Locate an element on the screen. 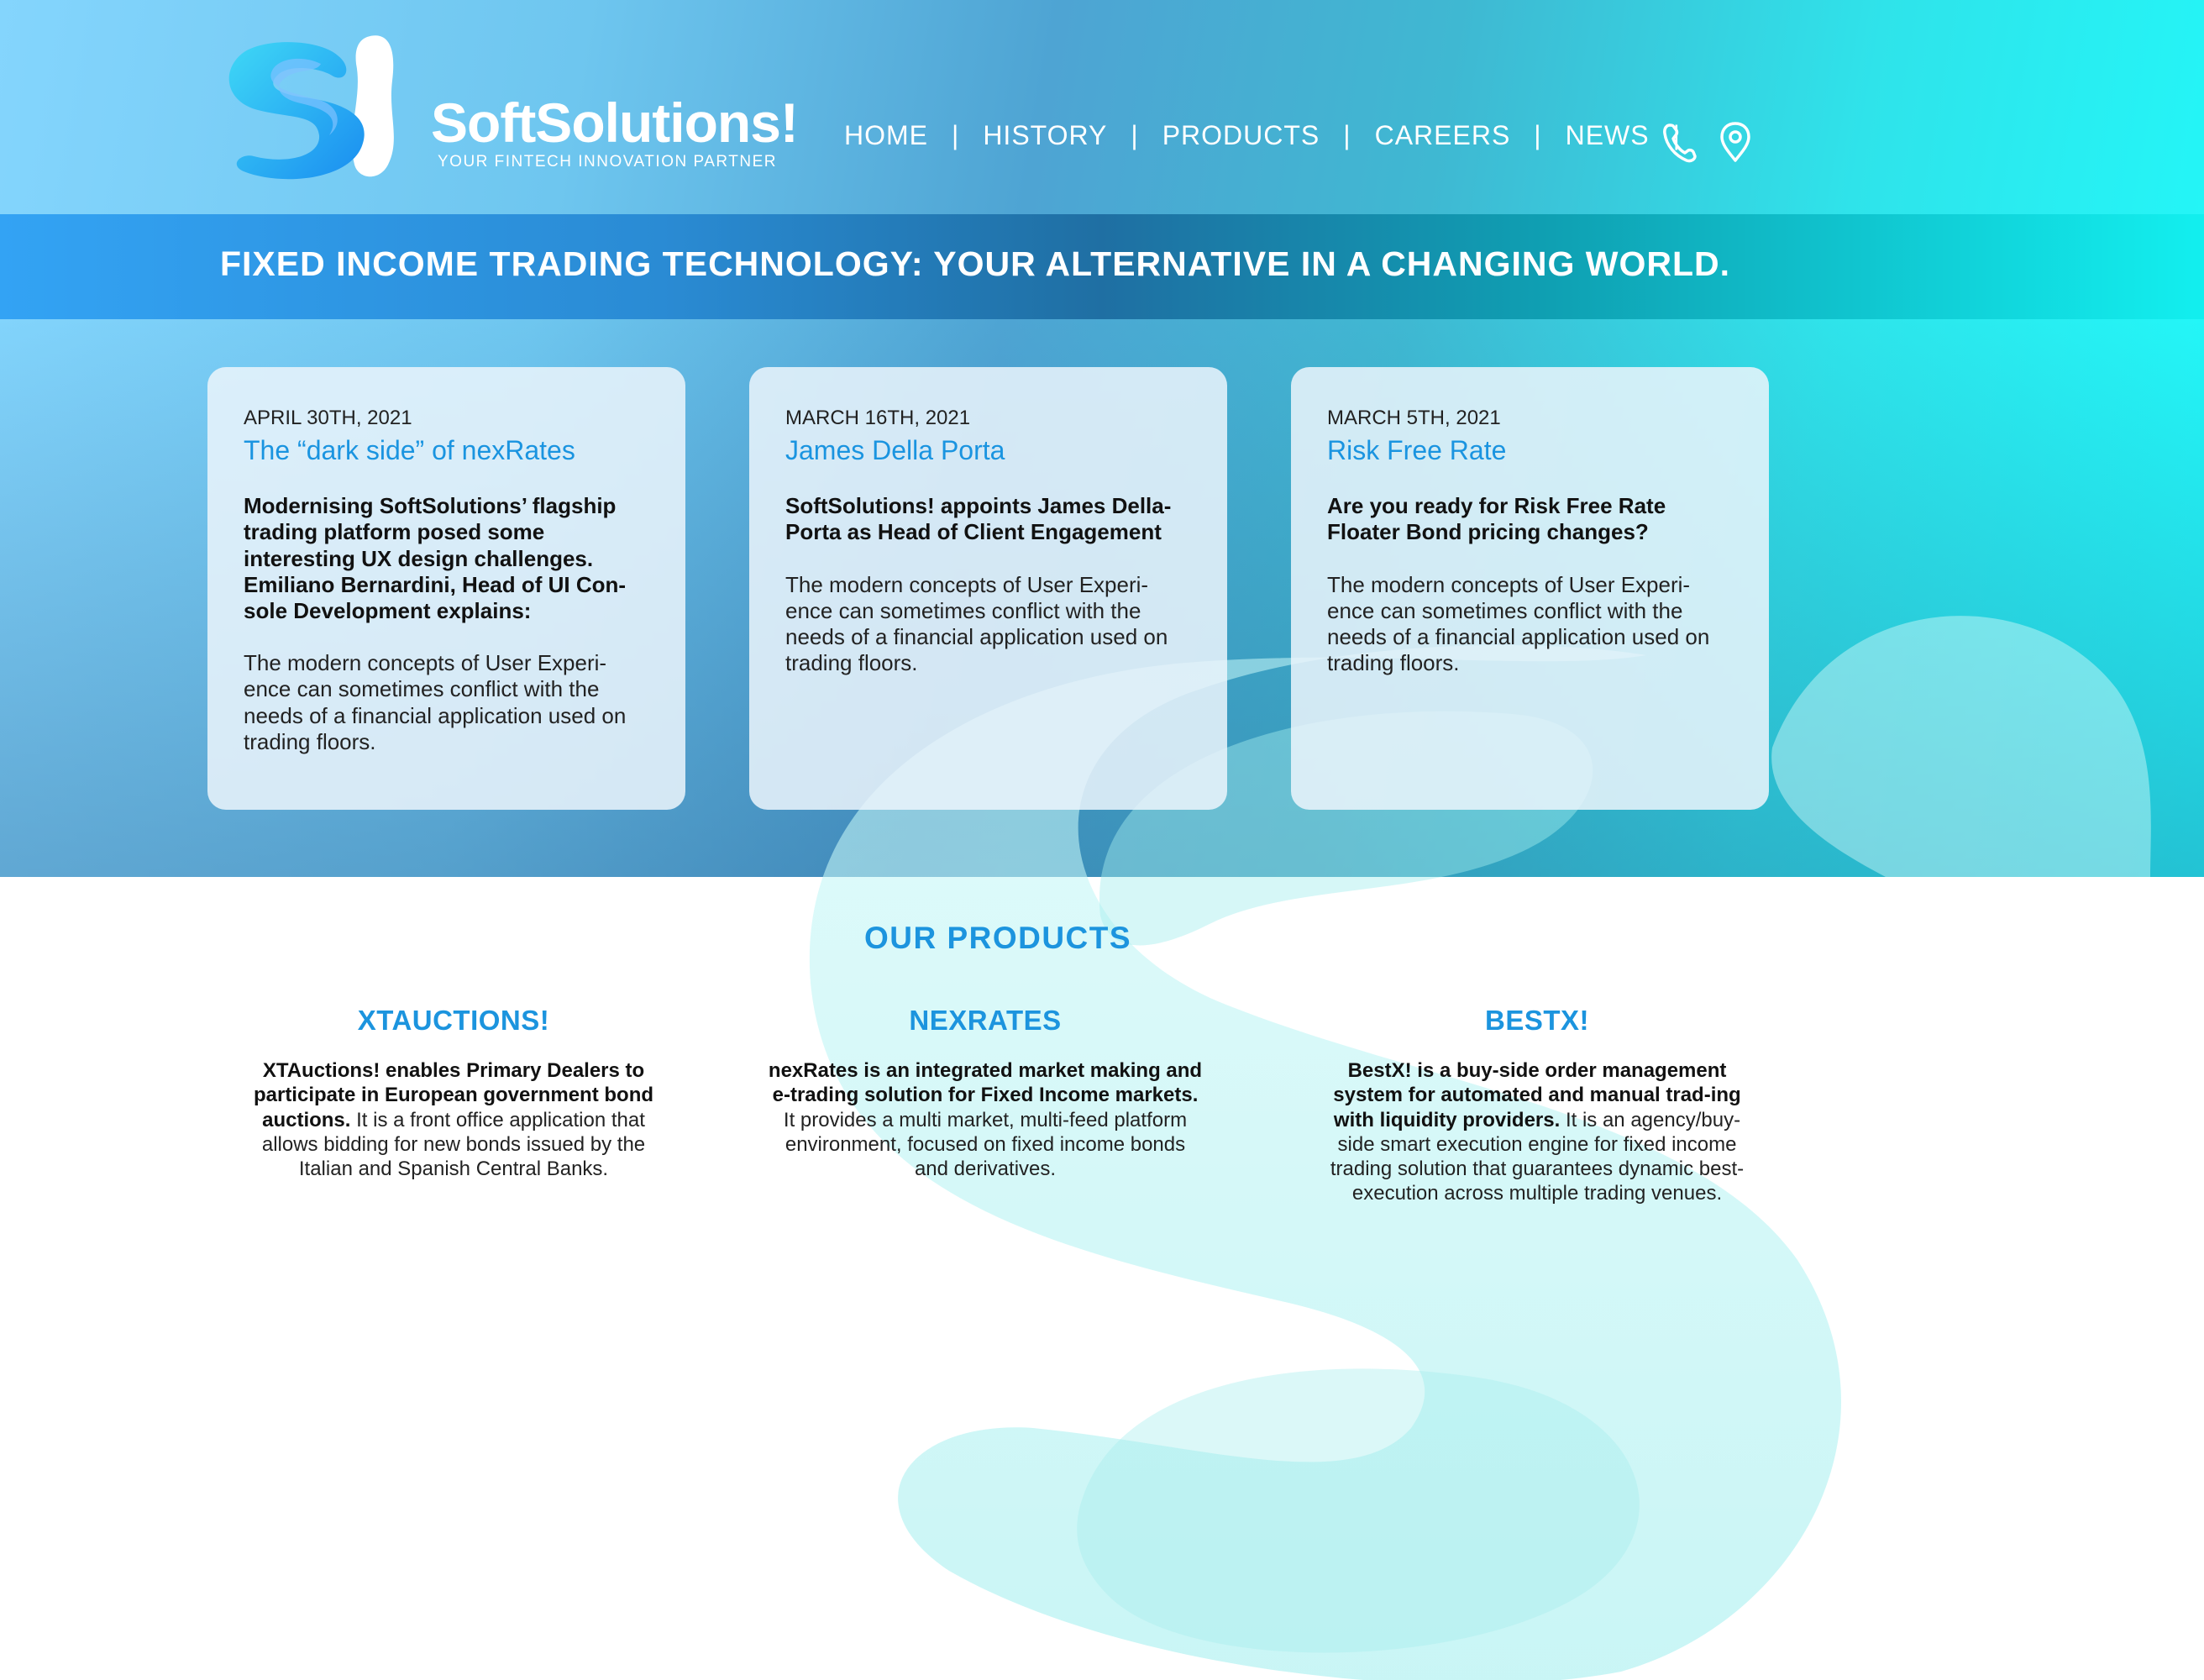 This screenshot has width=2204, height=1680. news-title-link: Risk Free Rate is located at coordinates (1531, 450).